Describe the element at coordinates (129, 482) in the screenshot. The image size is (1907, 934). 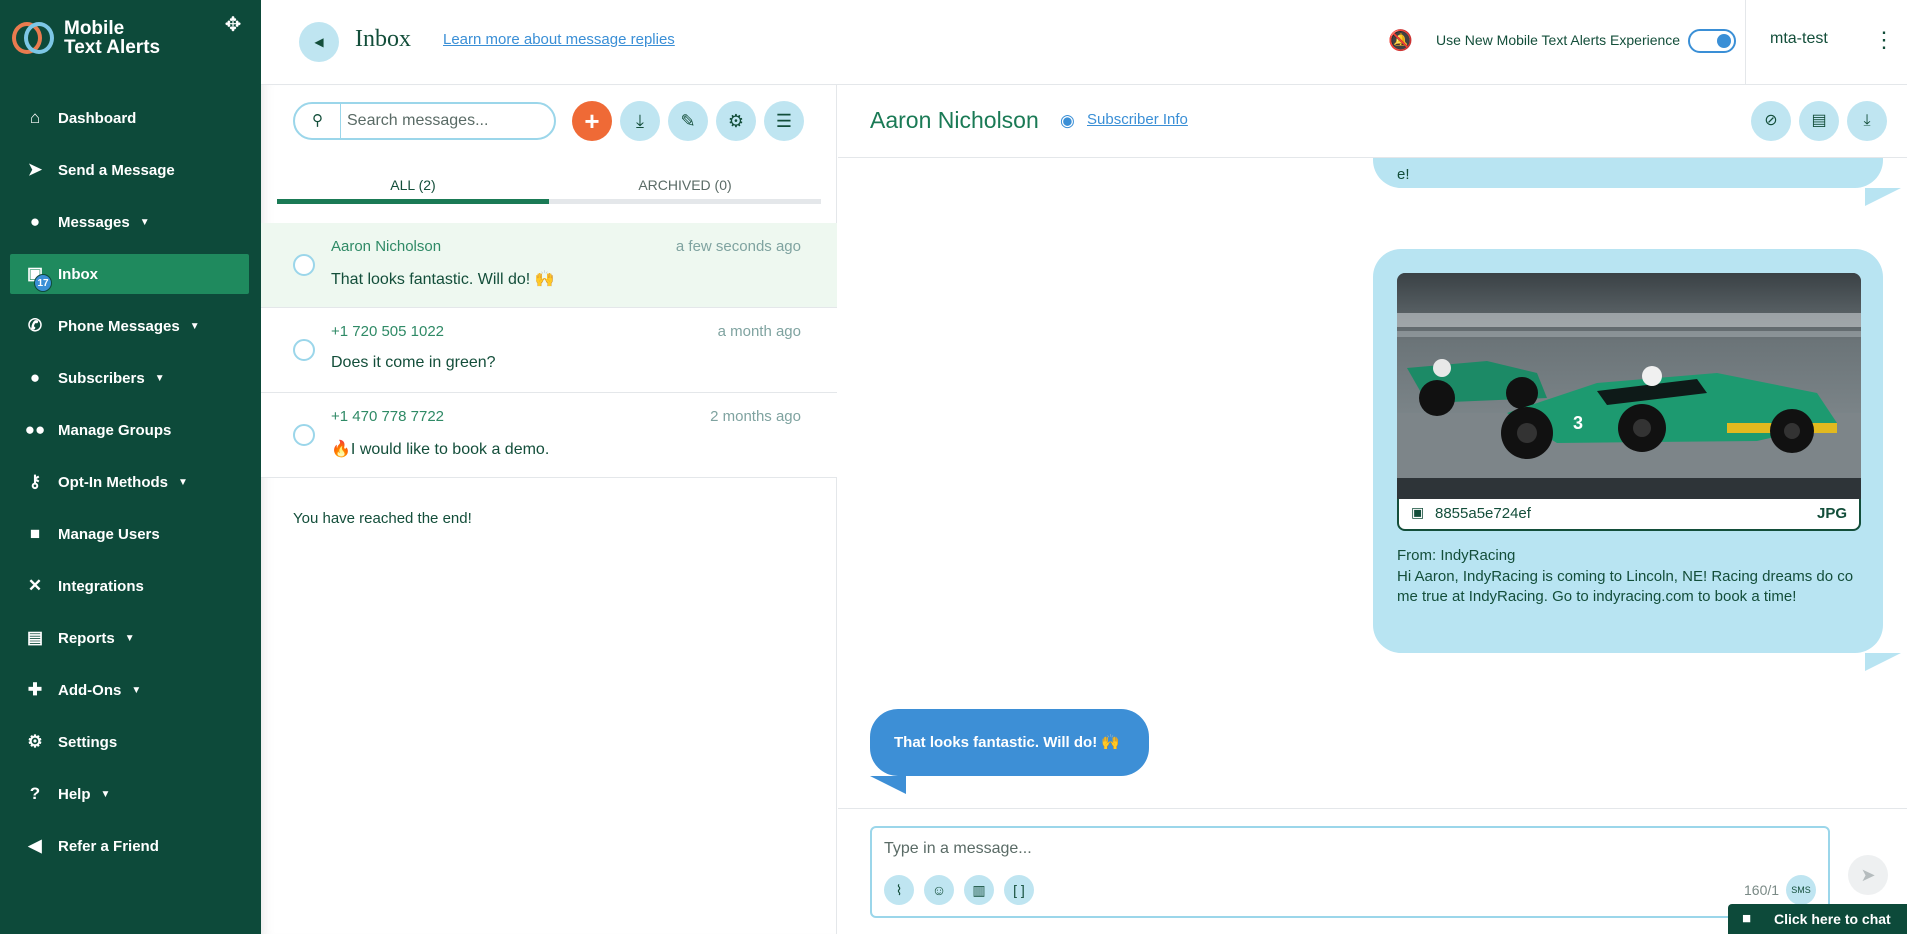
I see `sidebar-item-opt-in-methods: ⚷ Opt-In Methods ▼` at that location.